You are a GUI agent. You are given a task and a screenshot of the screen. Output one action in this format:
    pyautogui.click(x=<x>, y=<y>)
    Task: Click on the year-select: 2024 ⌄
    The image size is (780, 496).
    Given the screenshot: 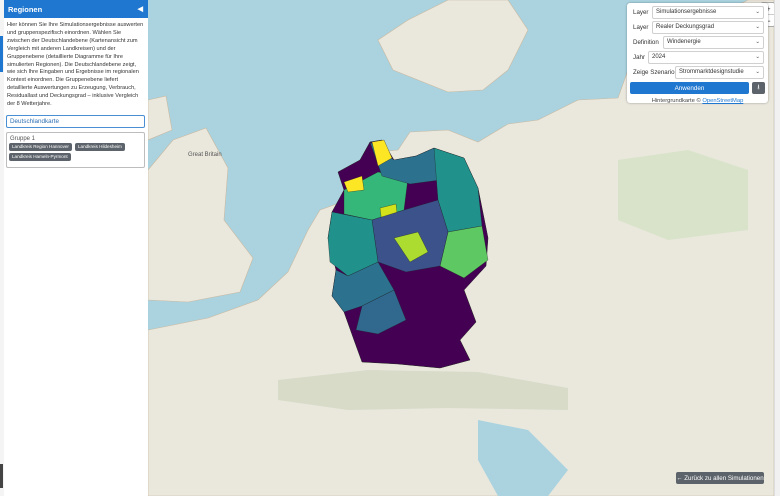 What is the action you would take?
    pyautogui.click(x=706, y=57)
    